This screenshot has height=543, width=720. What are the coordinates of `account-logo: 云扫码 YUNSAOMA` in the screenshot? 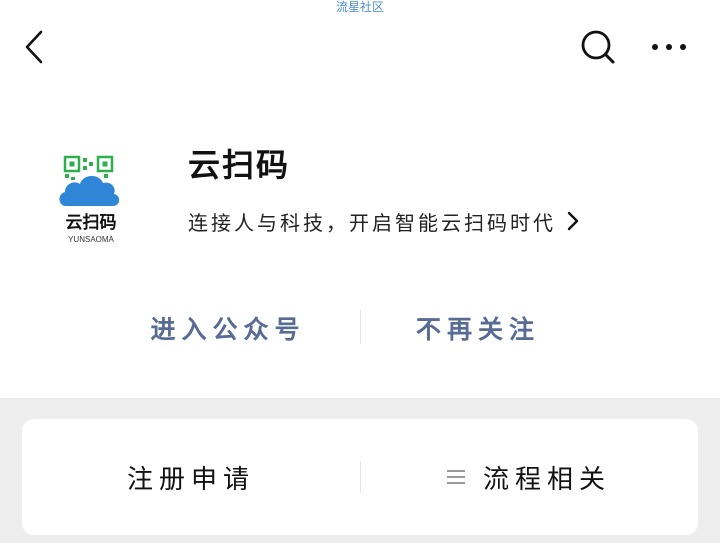 It's located at (91, 200).